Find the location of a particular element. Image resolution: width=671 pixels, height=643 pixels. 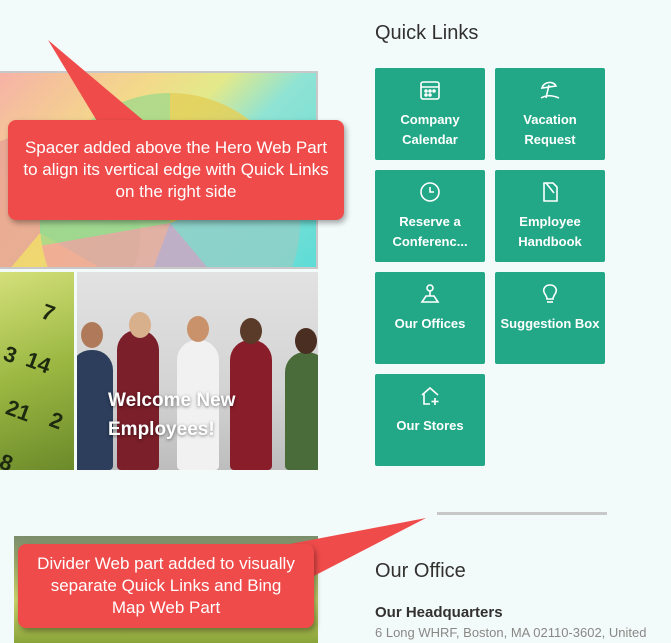

hero-caption: Welcome New Employees! is located at coordinates (198, 415).